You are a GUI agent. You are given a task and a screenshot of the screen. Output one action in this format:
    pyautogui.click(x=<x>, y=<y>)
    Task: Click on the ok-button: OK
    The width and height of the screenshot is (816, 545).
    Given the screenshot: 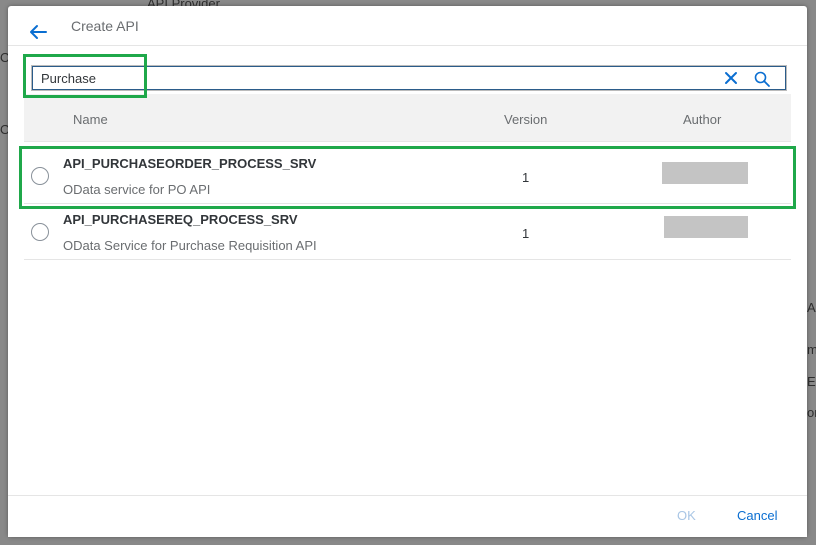 What is the action you would take?
    pyautogui.click(x=686, y=515)
    